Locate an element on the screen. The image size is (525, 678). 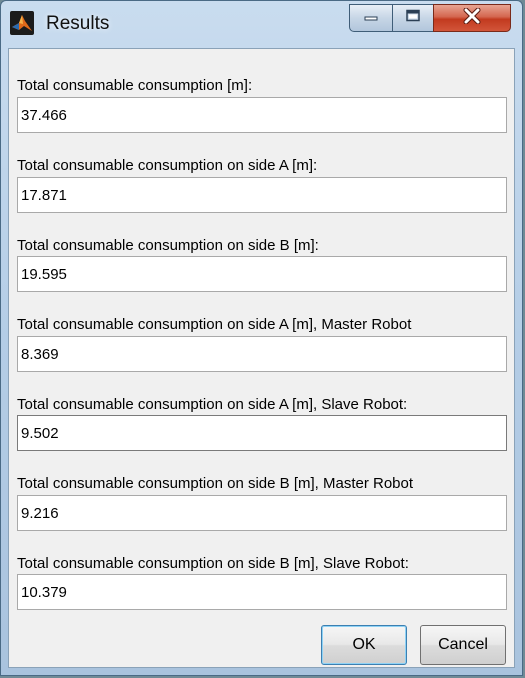
field-label-total: Total consumable consumption [m]: is located at coordinates (135, 85).